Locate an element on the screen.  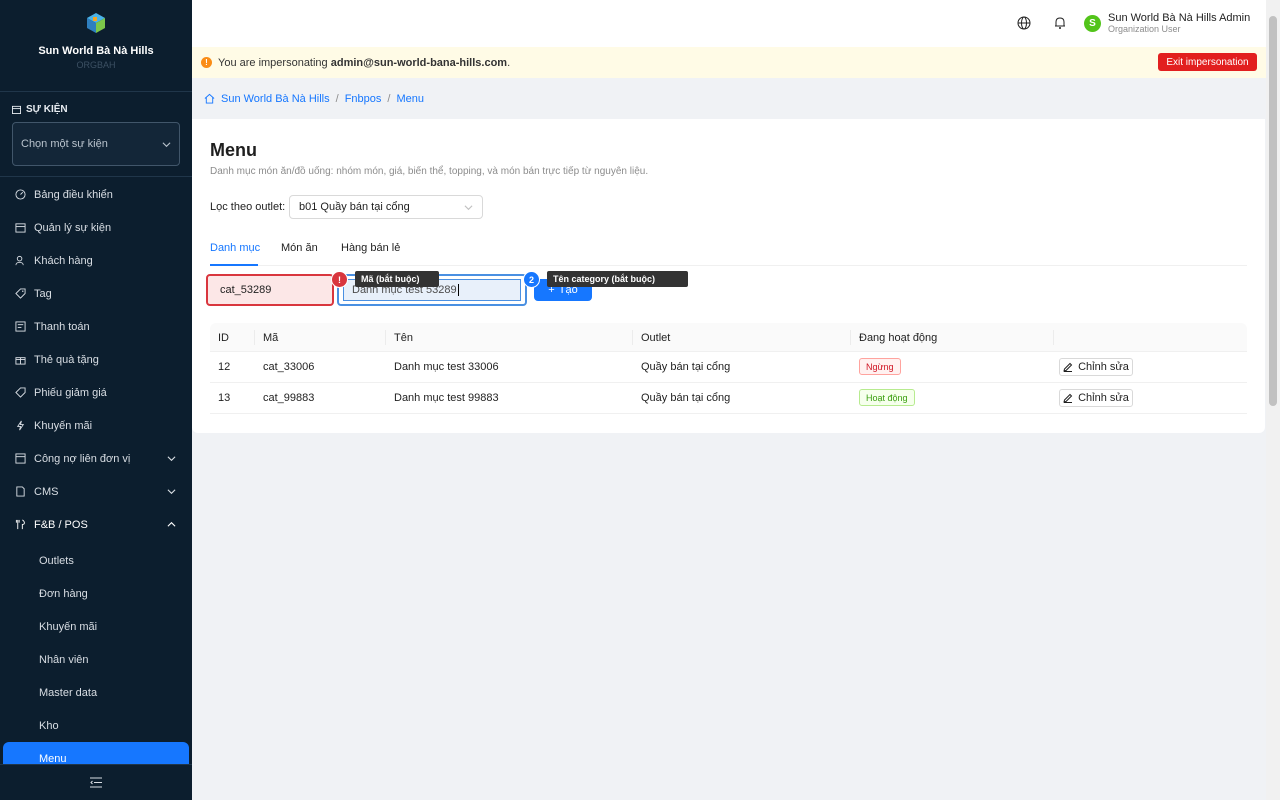
event-select: Chọn một sự kiện is located at coordinates (96, 144).